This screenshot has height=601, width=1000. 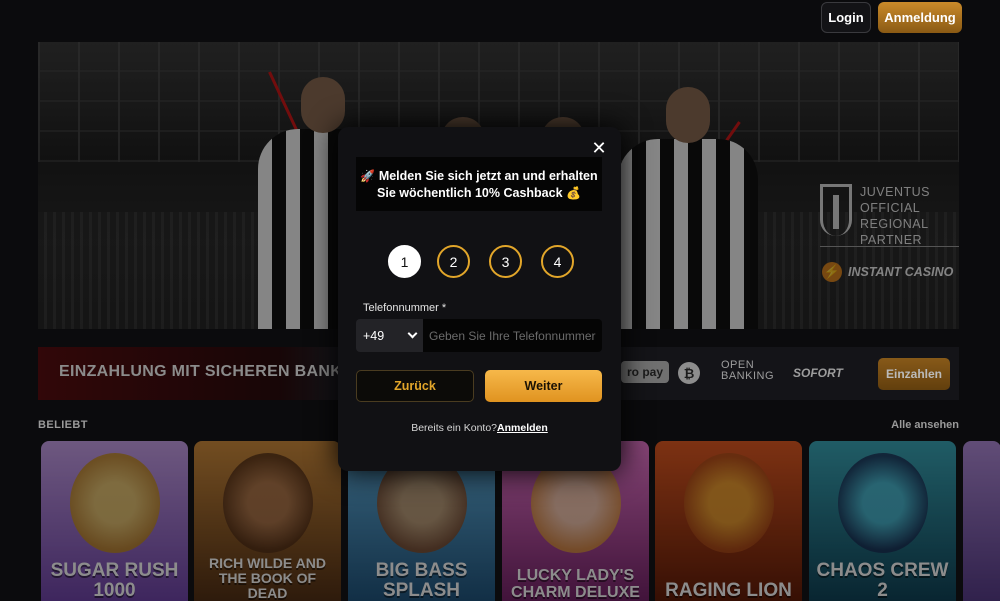 I want to click on partner-line: Juventus, so click(x=895, y=192).